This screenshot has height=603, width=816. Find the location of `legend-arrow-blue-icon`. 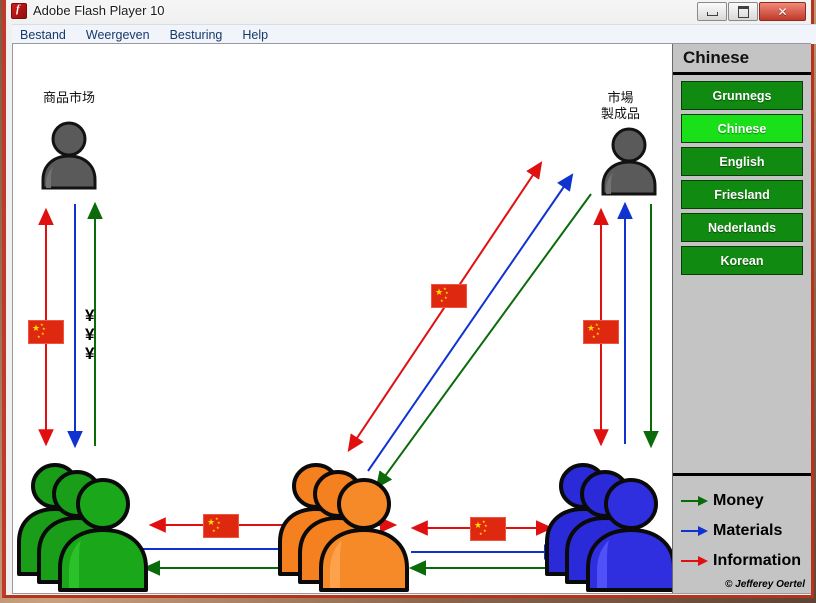

legend-arrow-blue-icon is located at coordinates (694, 531).